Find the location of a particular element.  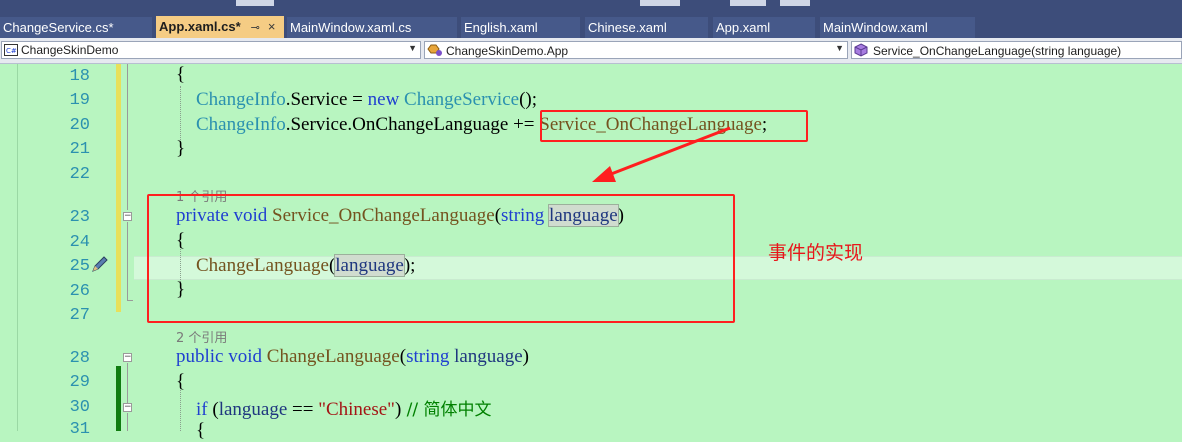

close-icon: × is located at coordinates (272, 26).